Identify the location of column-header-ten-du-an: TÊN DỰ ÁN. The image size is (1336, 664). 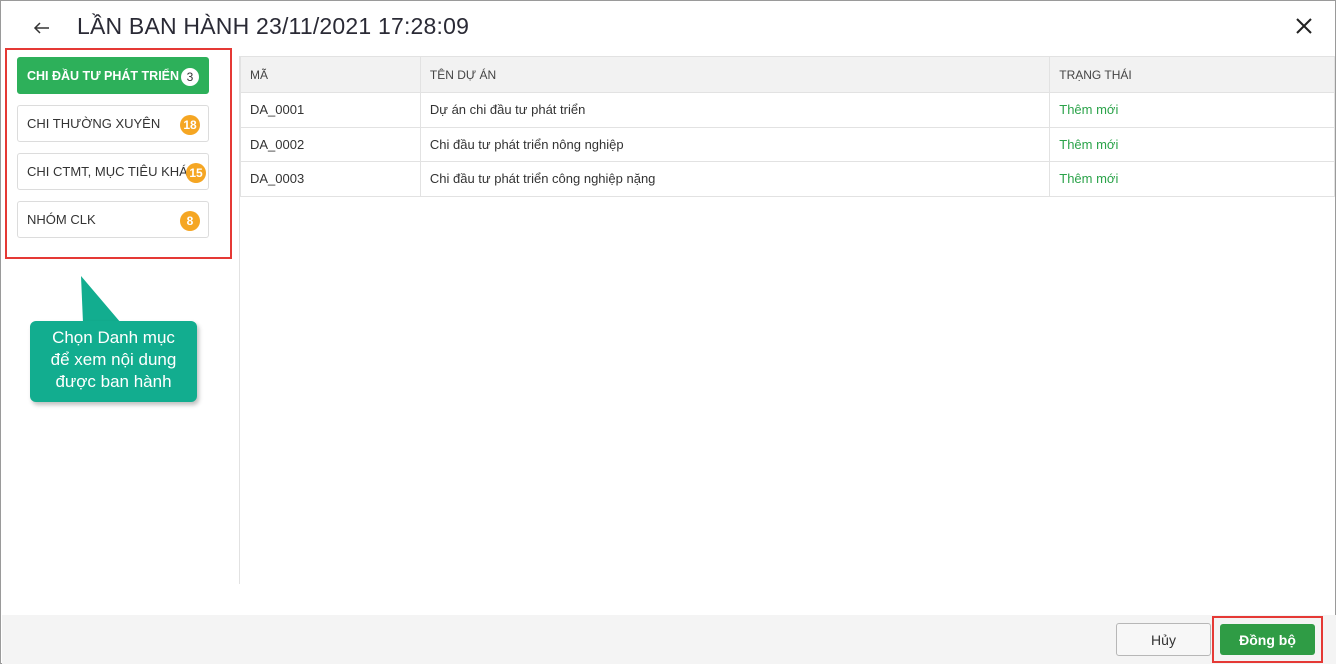
(735, 74).